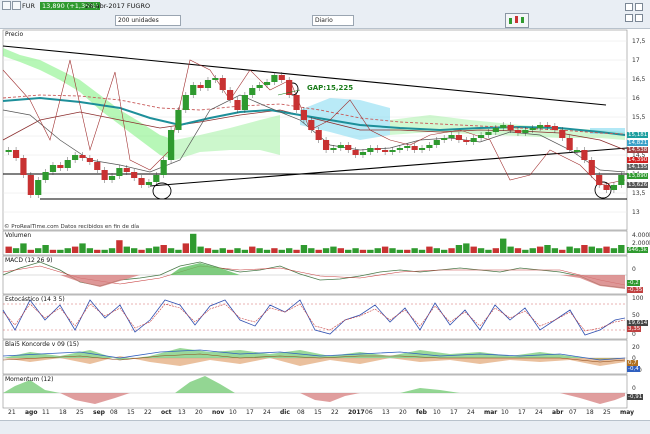 This screenshot has width=650, height=434. I want to click on momentum-box: -0,91, so click(635, 397).